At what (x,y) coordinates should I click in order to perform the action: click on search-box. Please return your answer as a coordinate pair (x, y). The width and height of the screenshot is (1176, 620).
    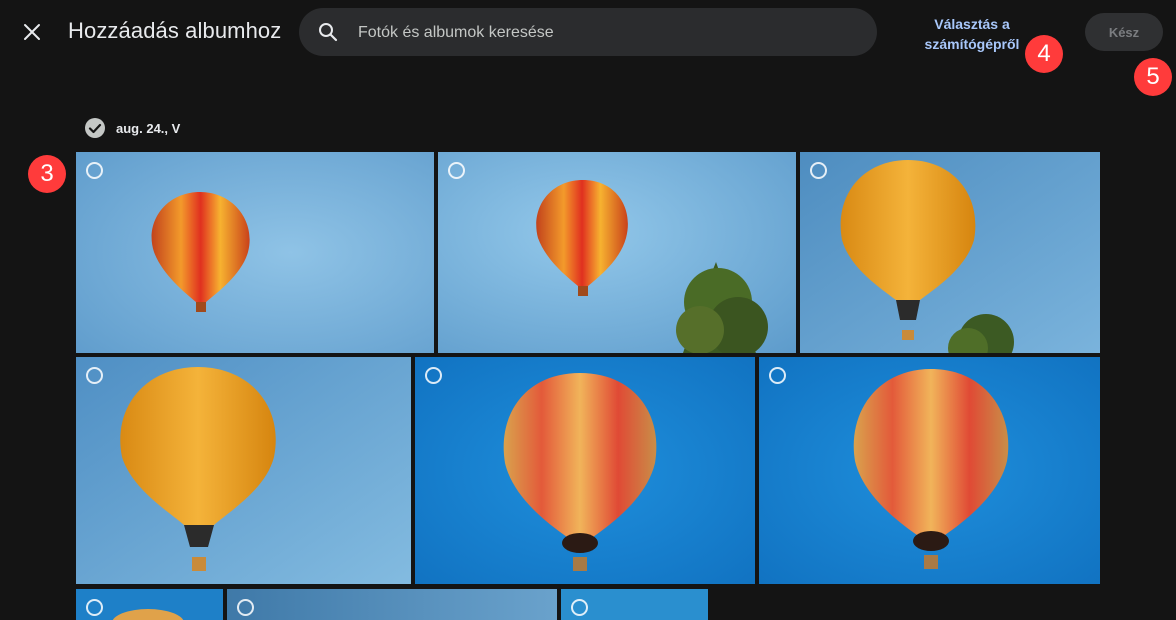
    Looking at the image, I should click on (588, 33).